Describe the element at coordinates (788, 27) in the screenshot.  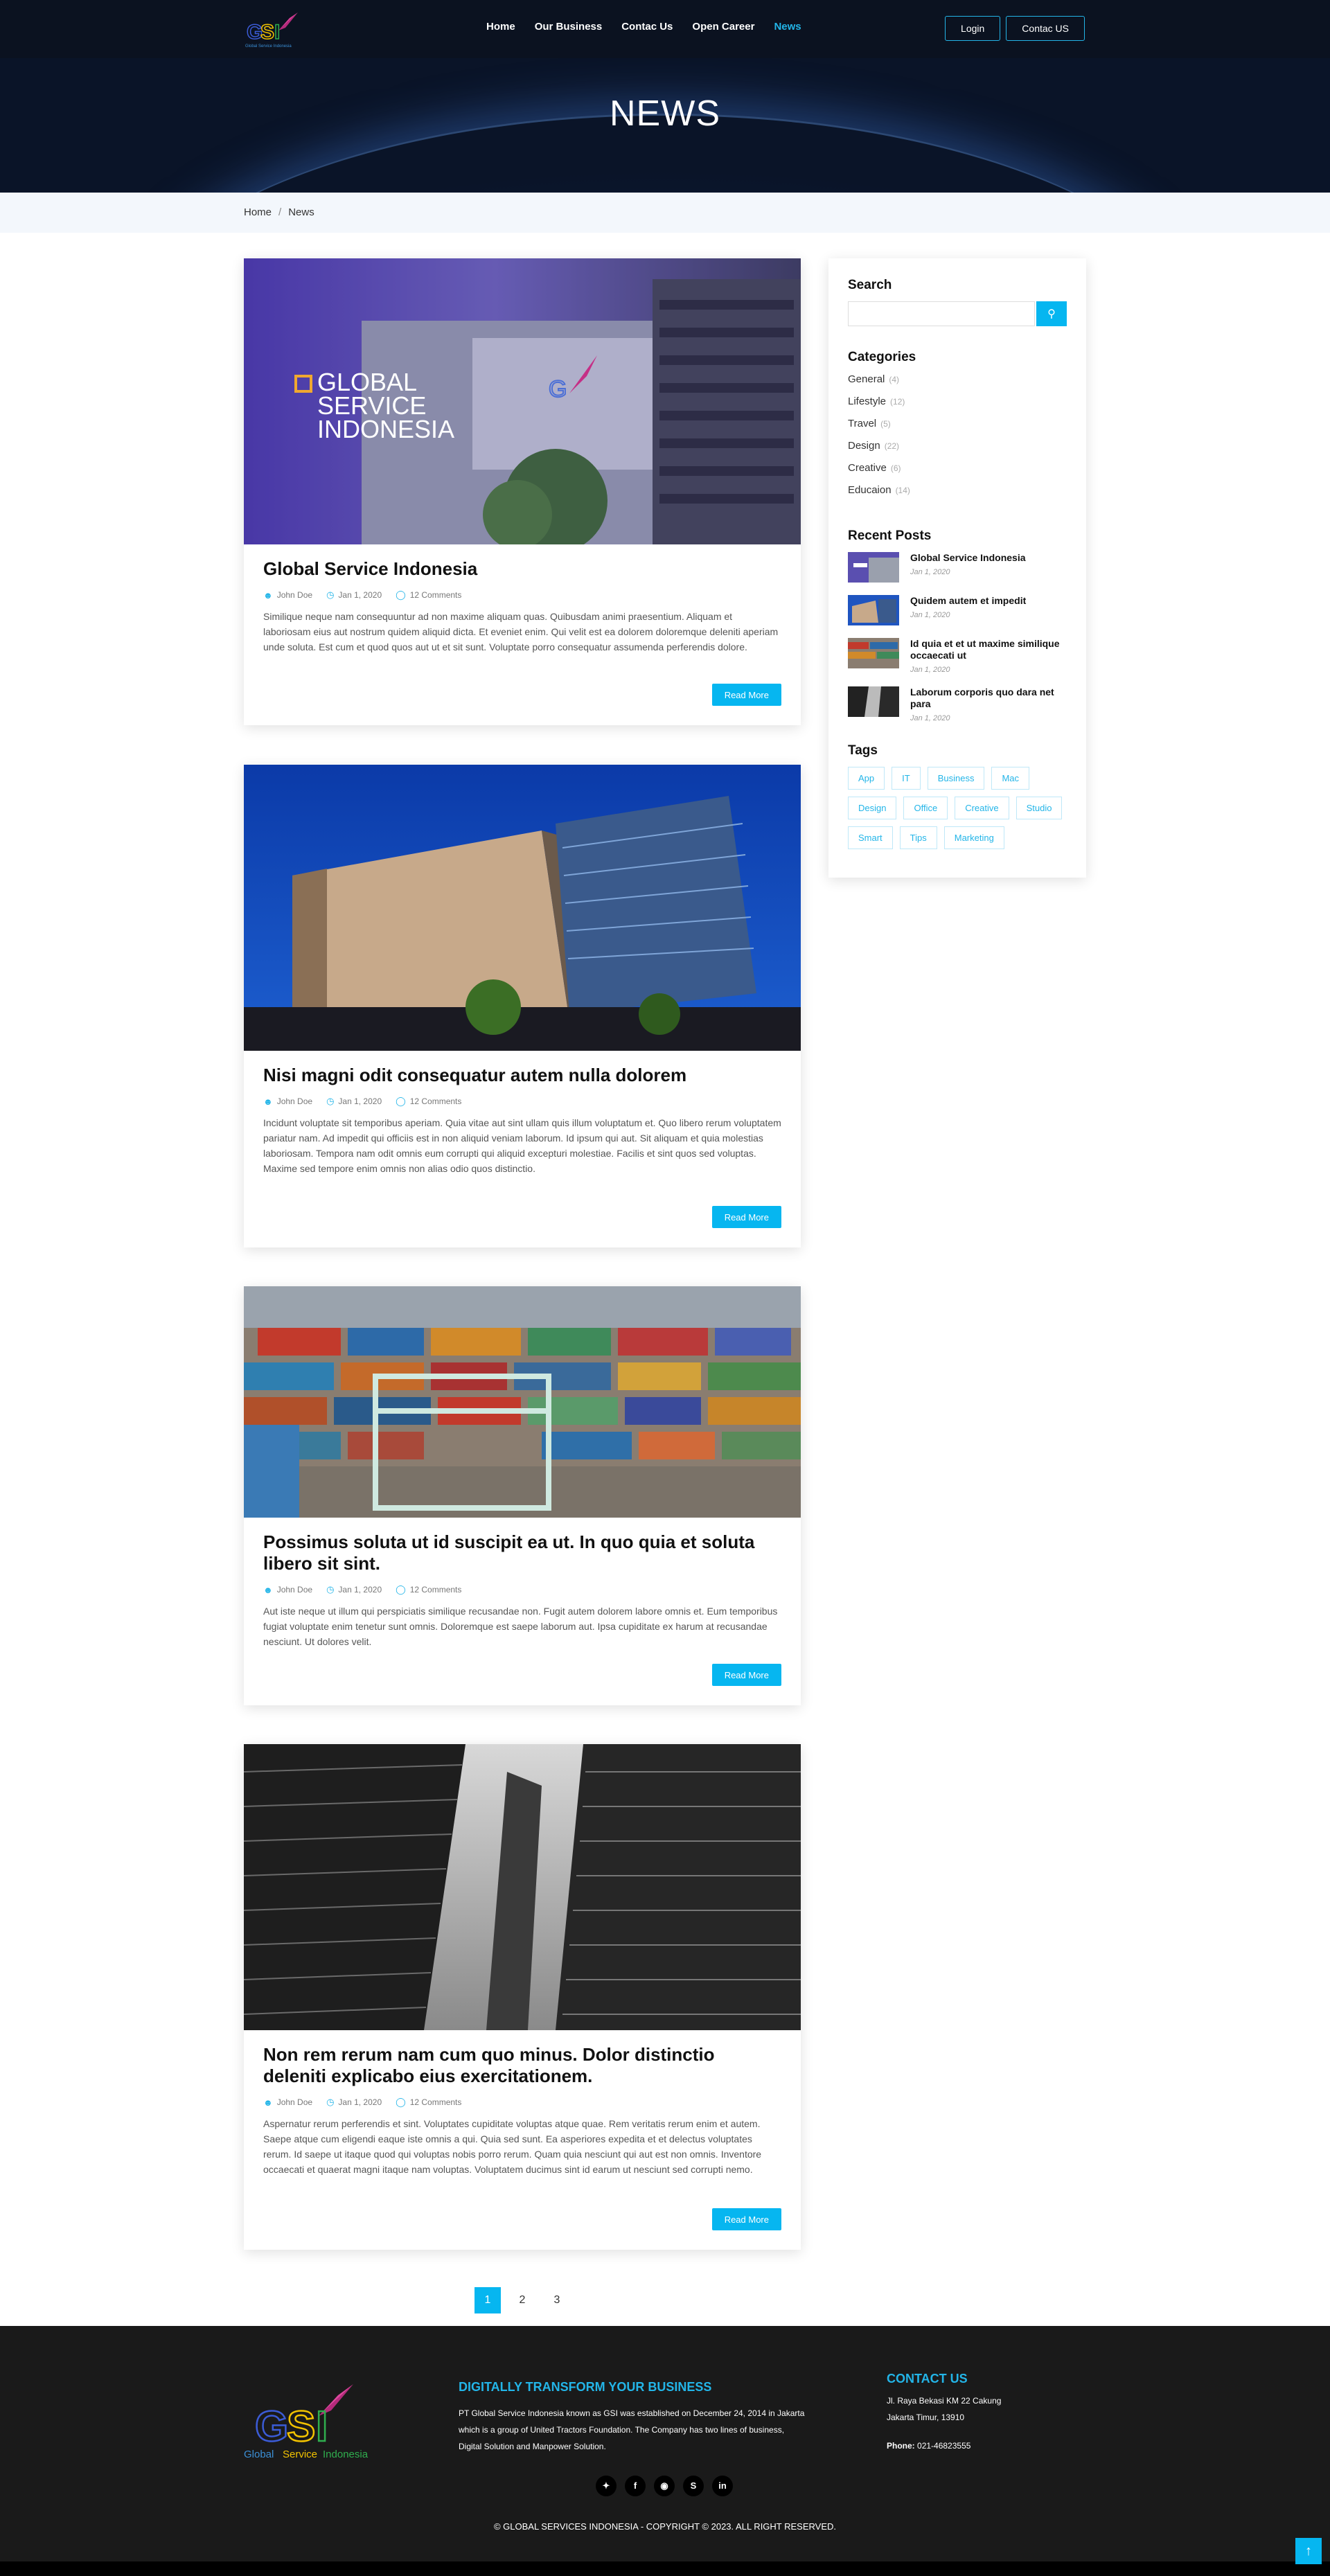
I see `nav-news: News` at that location.